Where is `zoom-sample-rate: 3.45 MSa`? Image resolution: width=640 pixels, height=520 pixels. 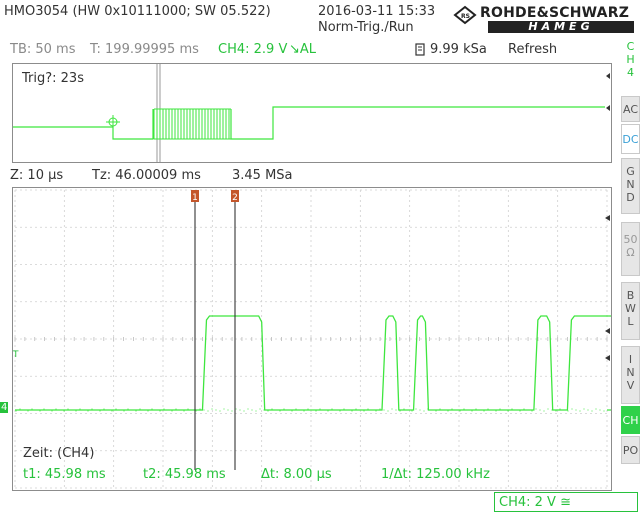
zoom-sample-rate: 3.45 MSa is located at coordinates (262, 175).